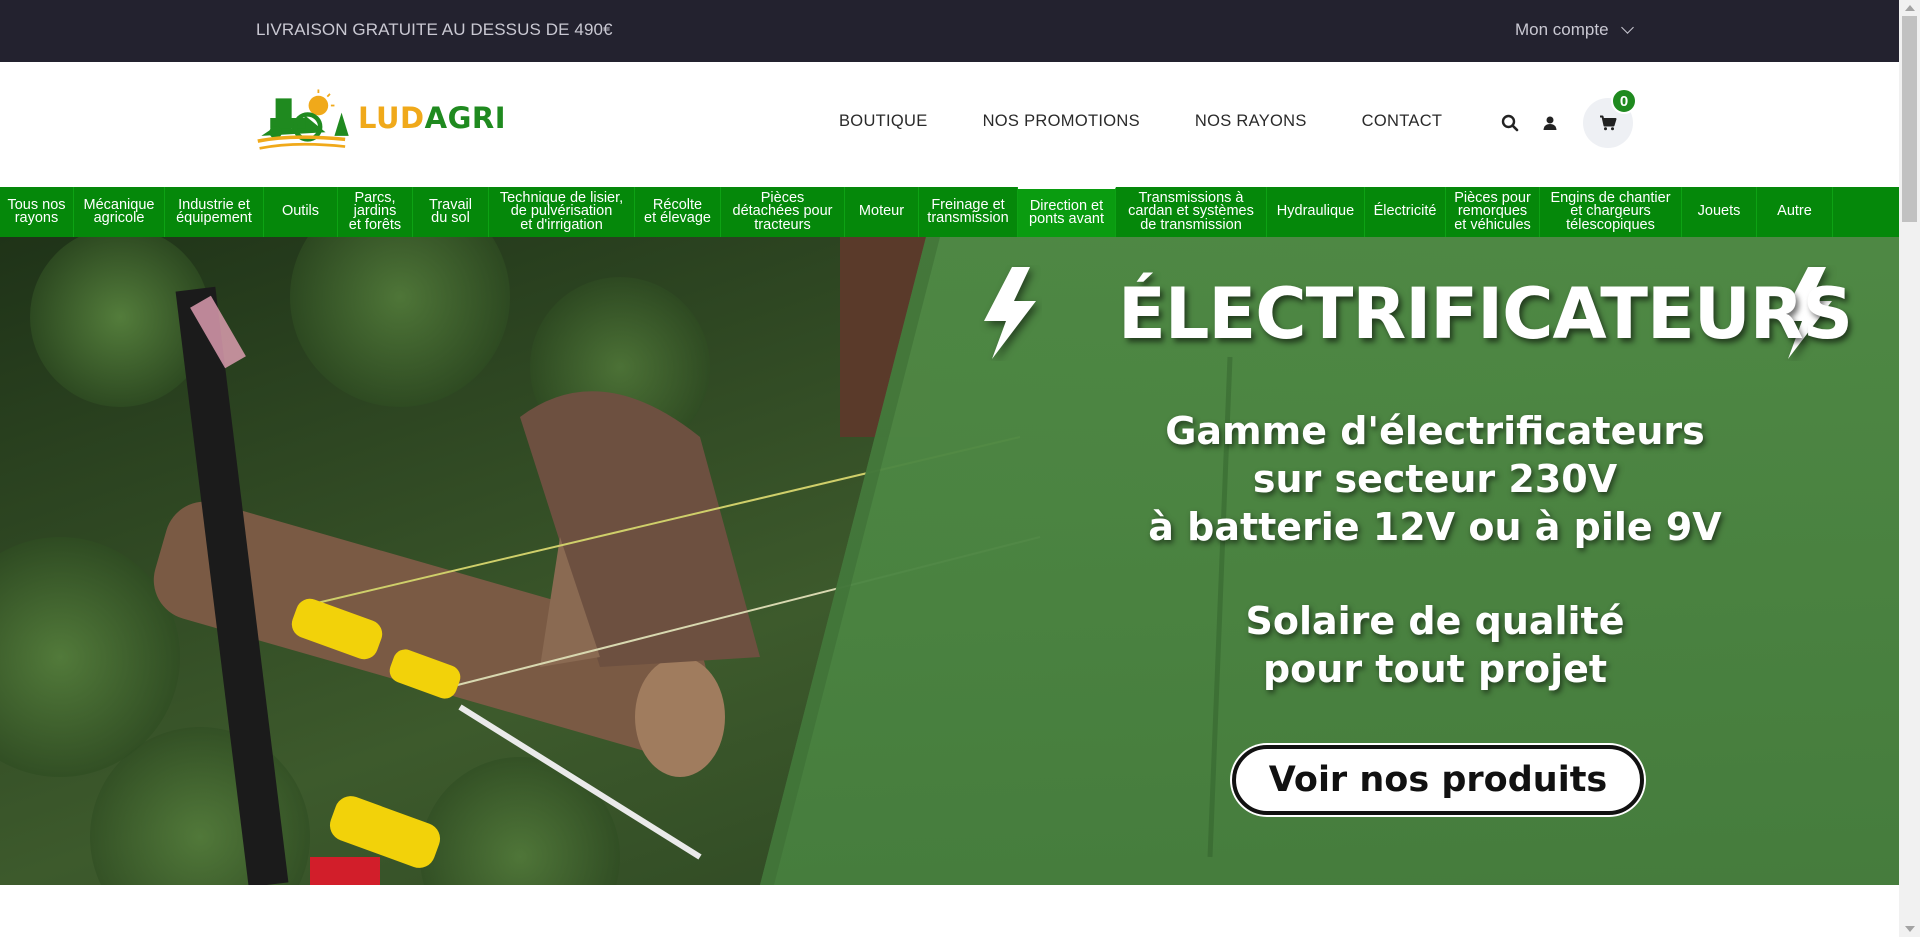  I want to click on hero-line-4: Solaire de qualité, so click(1435, 621).